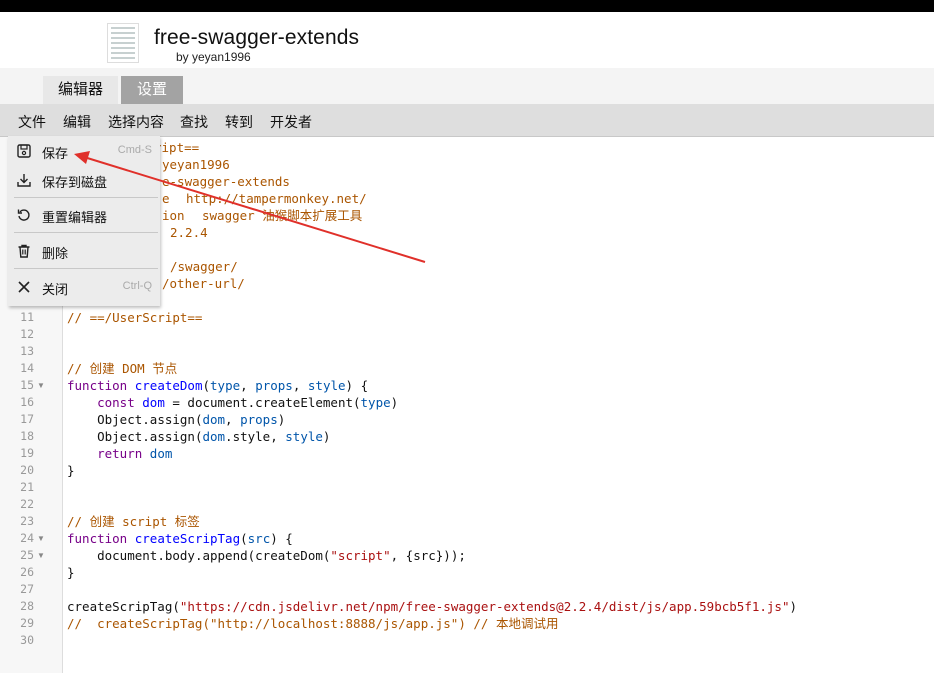 Image resolution: width=934 pixels, height=673 pixels. Describe the element at coordinates (250, 207) in the screenshot. I see `annotation-arrow` at that location.